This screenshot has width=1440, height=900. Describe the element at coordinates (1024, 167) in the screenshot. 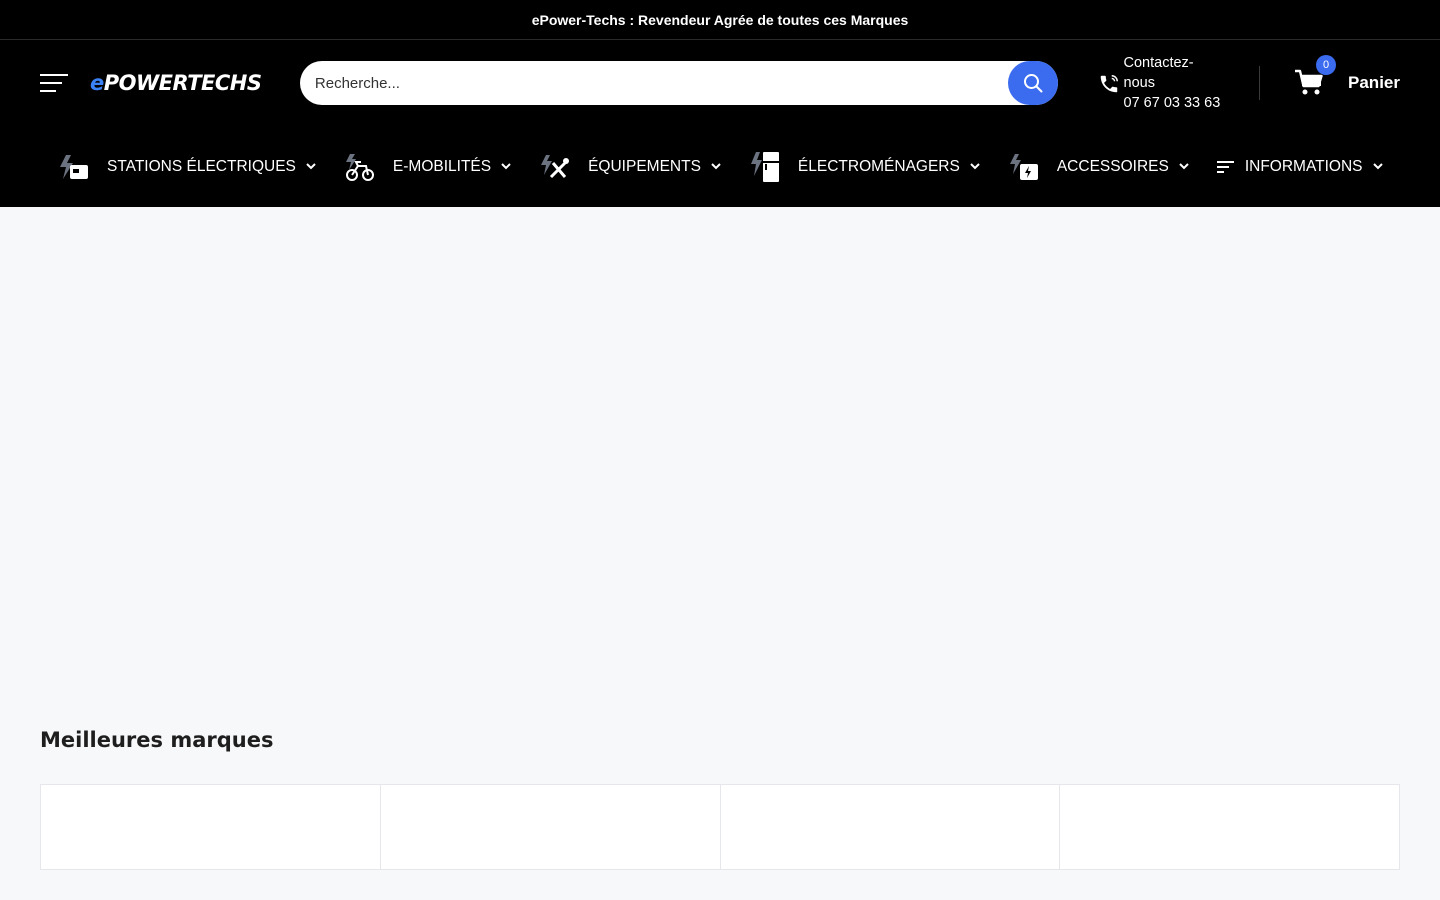

I see `battery-icon` at that location.